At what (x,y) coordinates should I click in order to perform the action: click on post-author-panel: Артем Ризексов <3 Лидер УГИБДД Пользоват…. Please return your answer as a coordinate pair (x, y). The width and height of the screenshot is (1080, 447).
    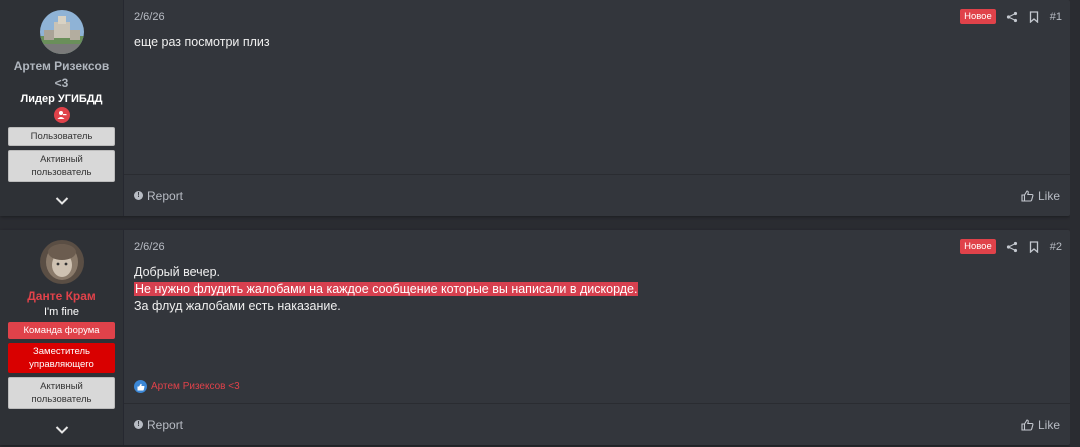
    Looking at the image, I should click on (62, 108).